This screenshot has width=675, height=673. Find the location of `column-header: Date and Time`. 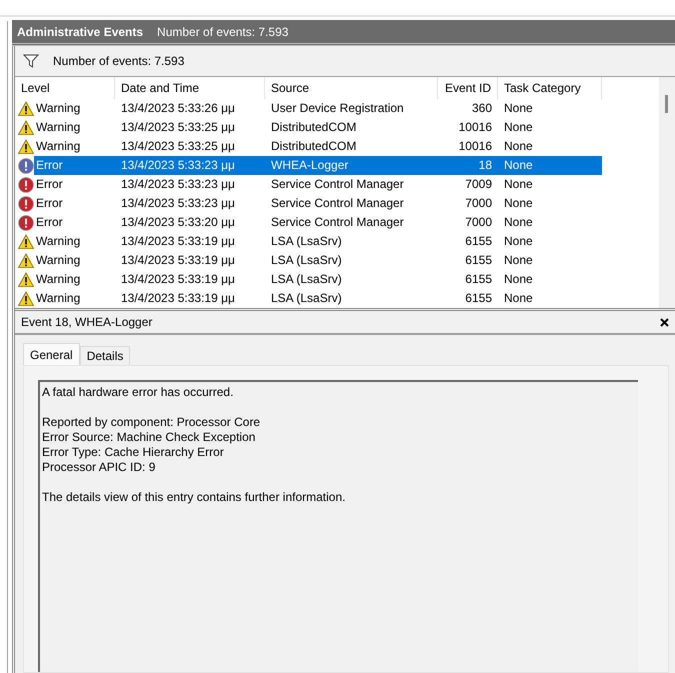

column-header: Date and Time is located at coordinates (190, 88).